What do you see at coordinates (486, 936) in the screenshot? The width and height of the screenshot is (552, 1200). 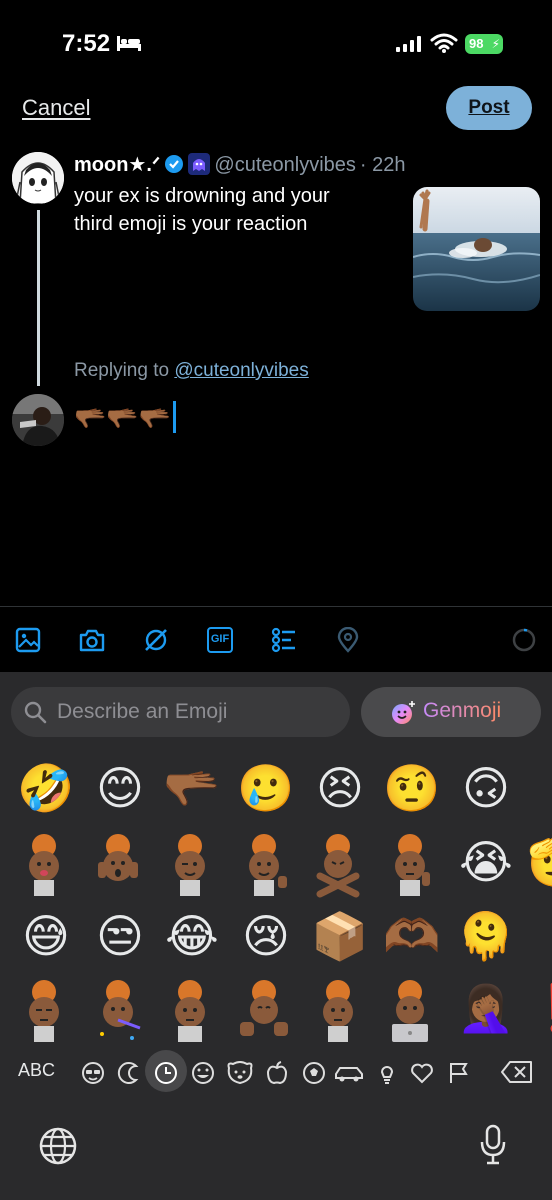 I see `emoji-key: 🫠` at bounding box center [486, 936].